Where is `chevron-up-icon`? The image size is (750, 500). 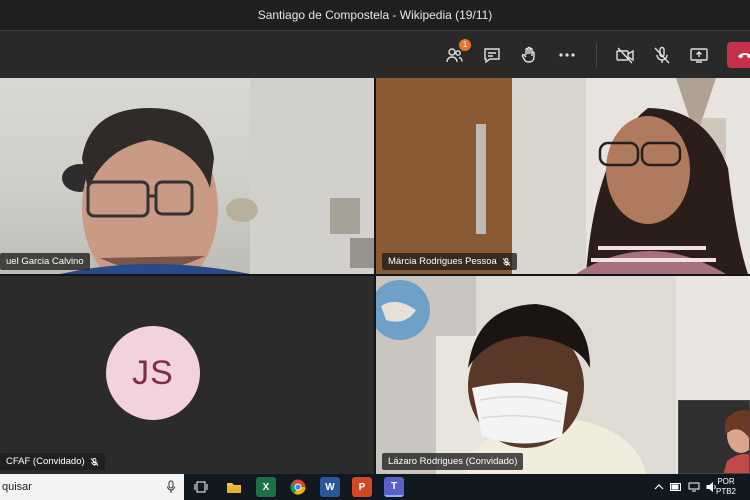
chevron-up-icon is located at coordinates (659, 487).